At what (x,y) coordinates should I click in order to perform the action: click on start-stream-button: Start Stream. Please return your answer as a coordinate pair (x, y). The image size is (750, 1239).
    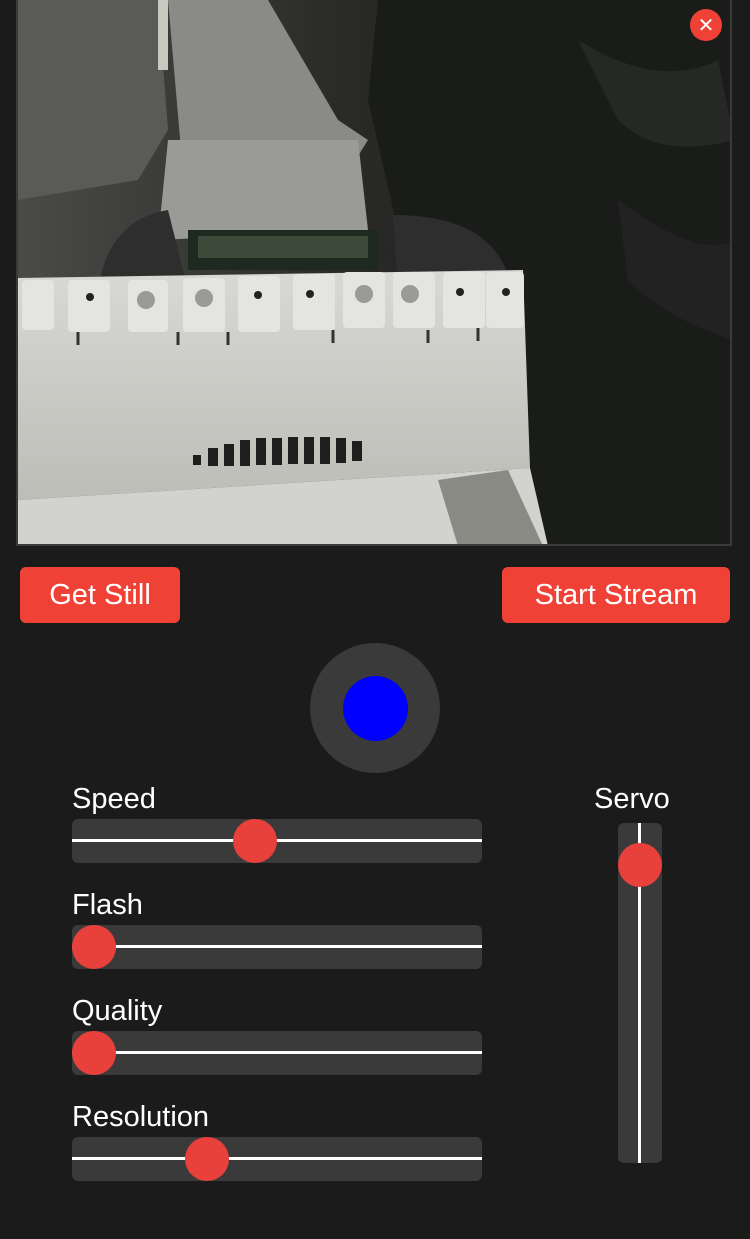
    Looking at the image, I should click on (616, 595).